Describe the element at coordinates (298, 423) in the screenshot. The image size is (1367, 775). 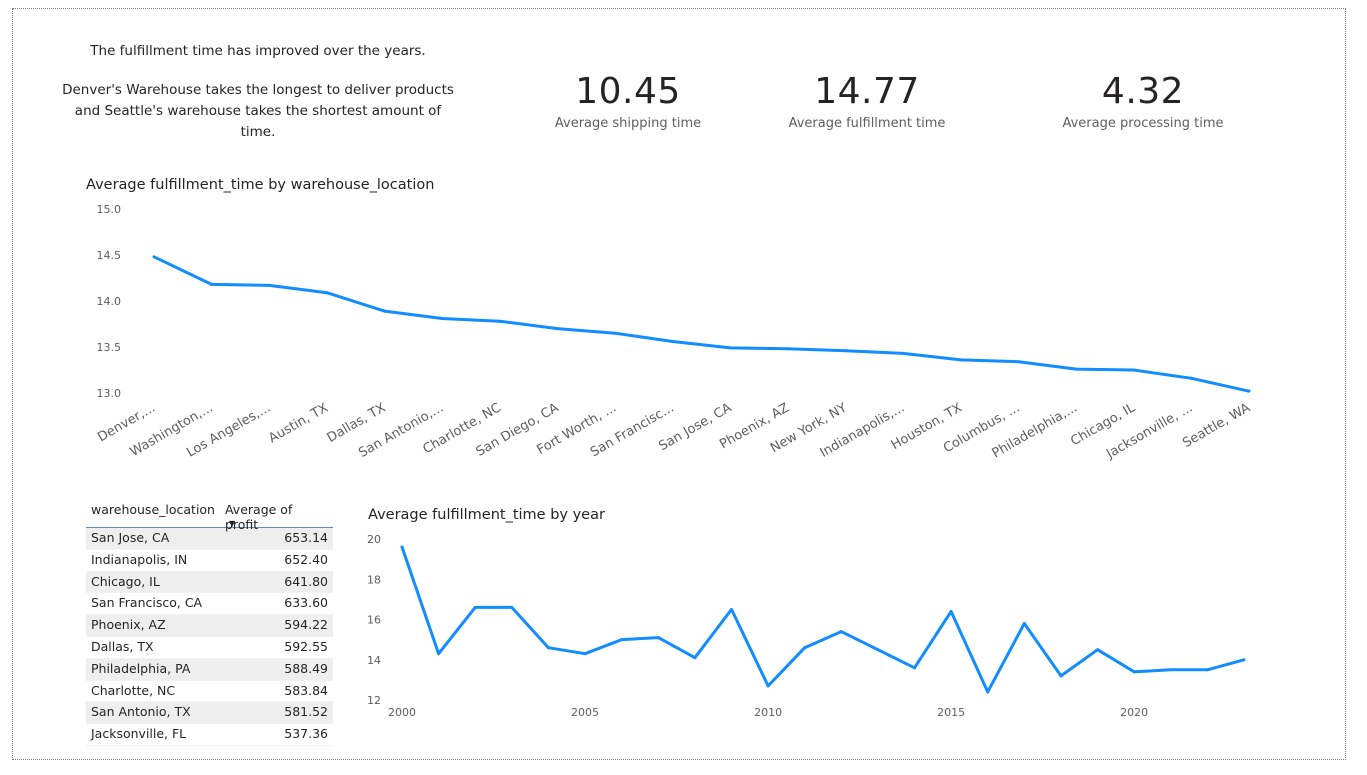
I see `x-tick-label: Austin, TX` at that location.